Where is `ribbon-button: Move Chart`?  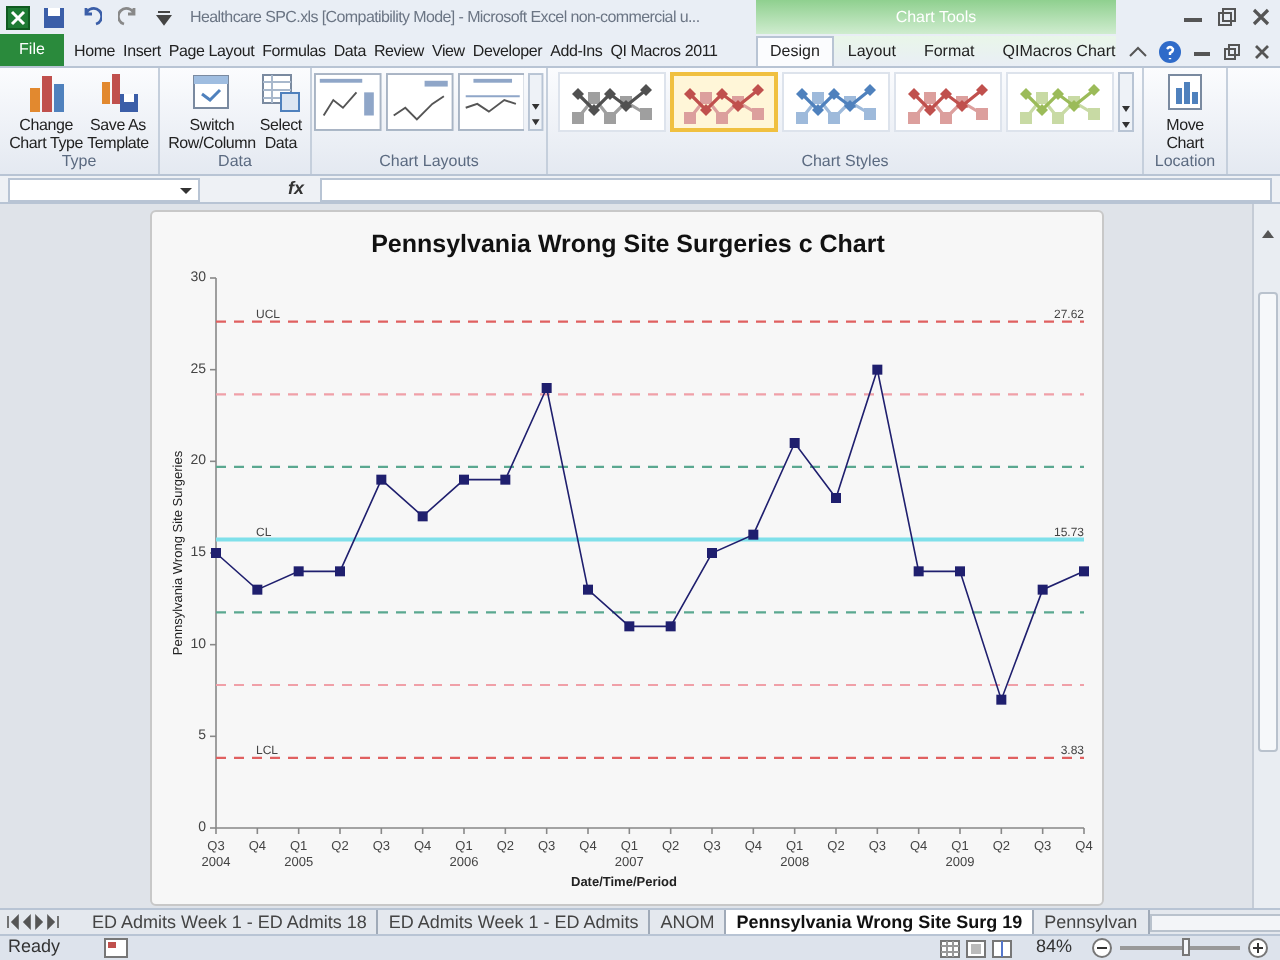 ribbon-button: Move Chart is located at coordinates (1185, 112).